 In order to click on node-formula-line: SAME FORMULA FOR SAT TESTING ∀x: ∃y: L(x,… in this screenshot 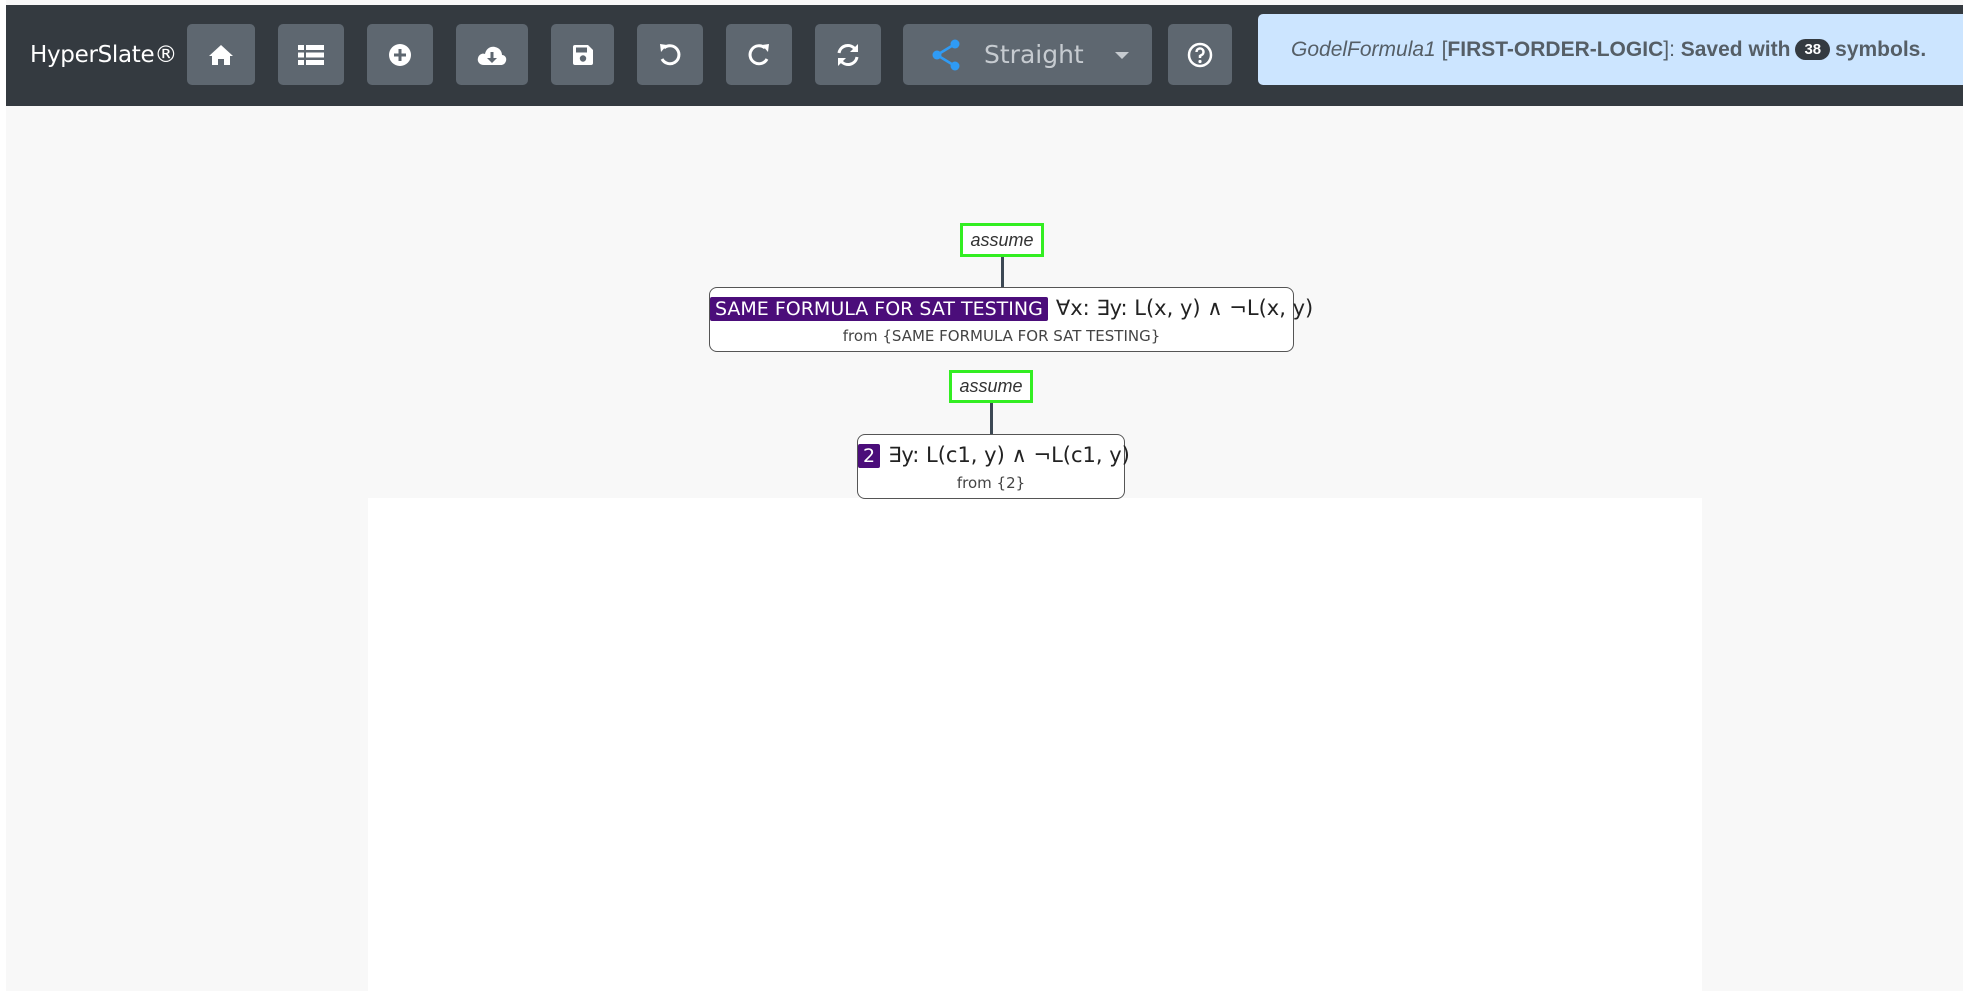, I will do `click(1011, 308)`.